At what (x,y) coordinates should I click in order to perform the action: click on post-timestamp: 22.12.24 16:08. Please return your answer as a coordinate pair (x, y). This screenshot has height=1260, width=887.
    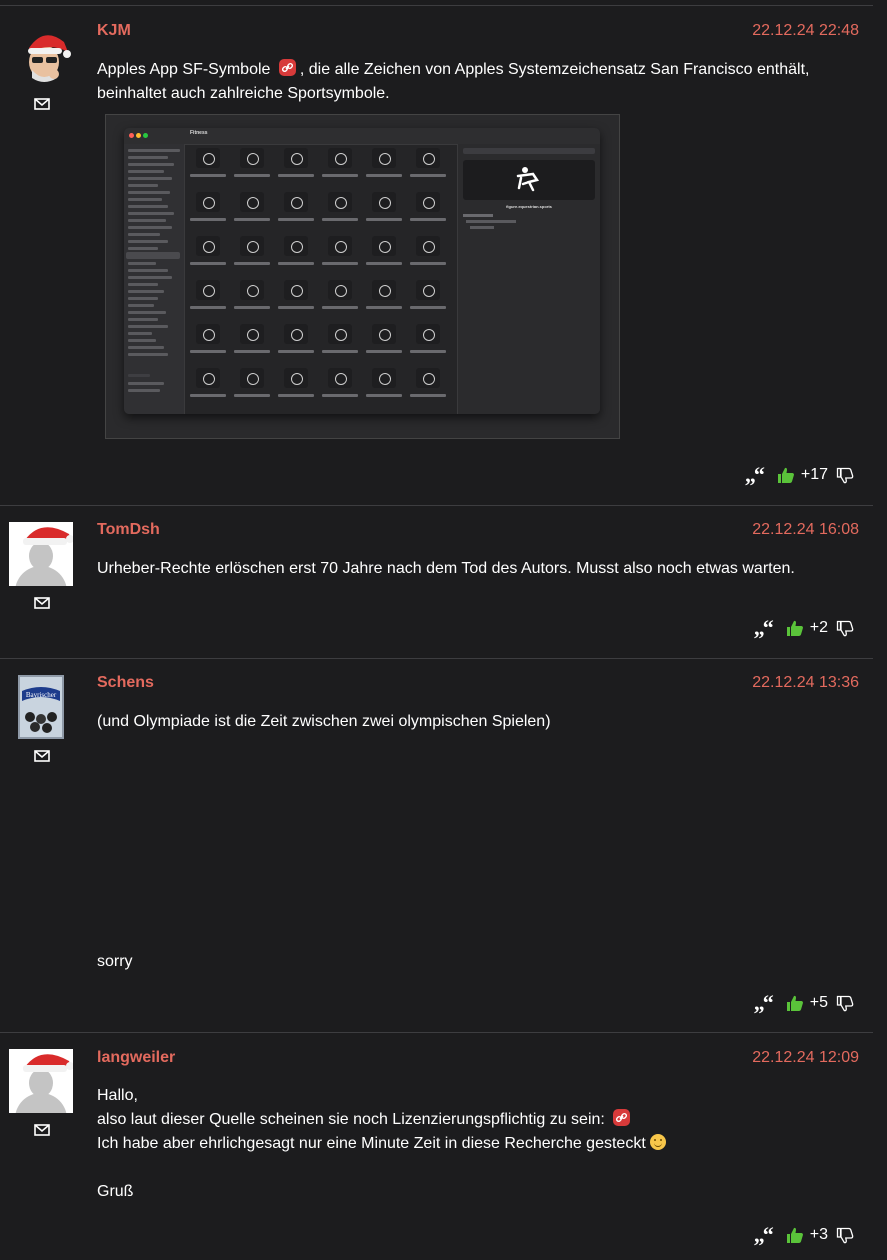
    Looking at the image, I should click on (805, 530).